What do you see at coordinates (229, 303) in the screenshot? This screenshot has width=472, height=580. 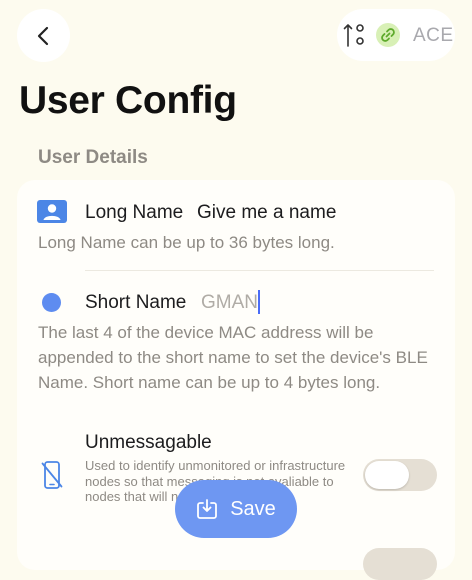 I see `short-name-field: GMAN` at bounding box center [229, 303].